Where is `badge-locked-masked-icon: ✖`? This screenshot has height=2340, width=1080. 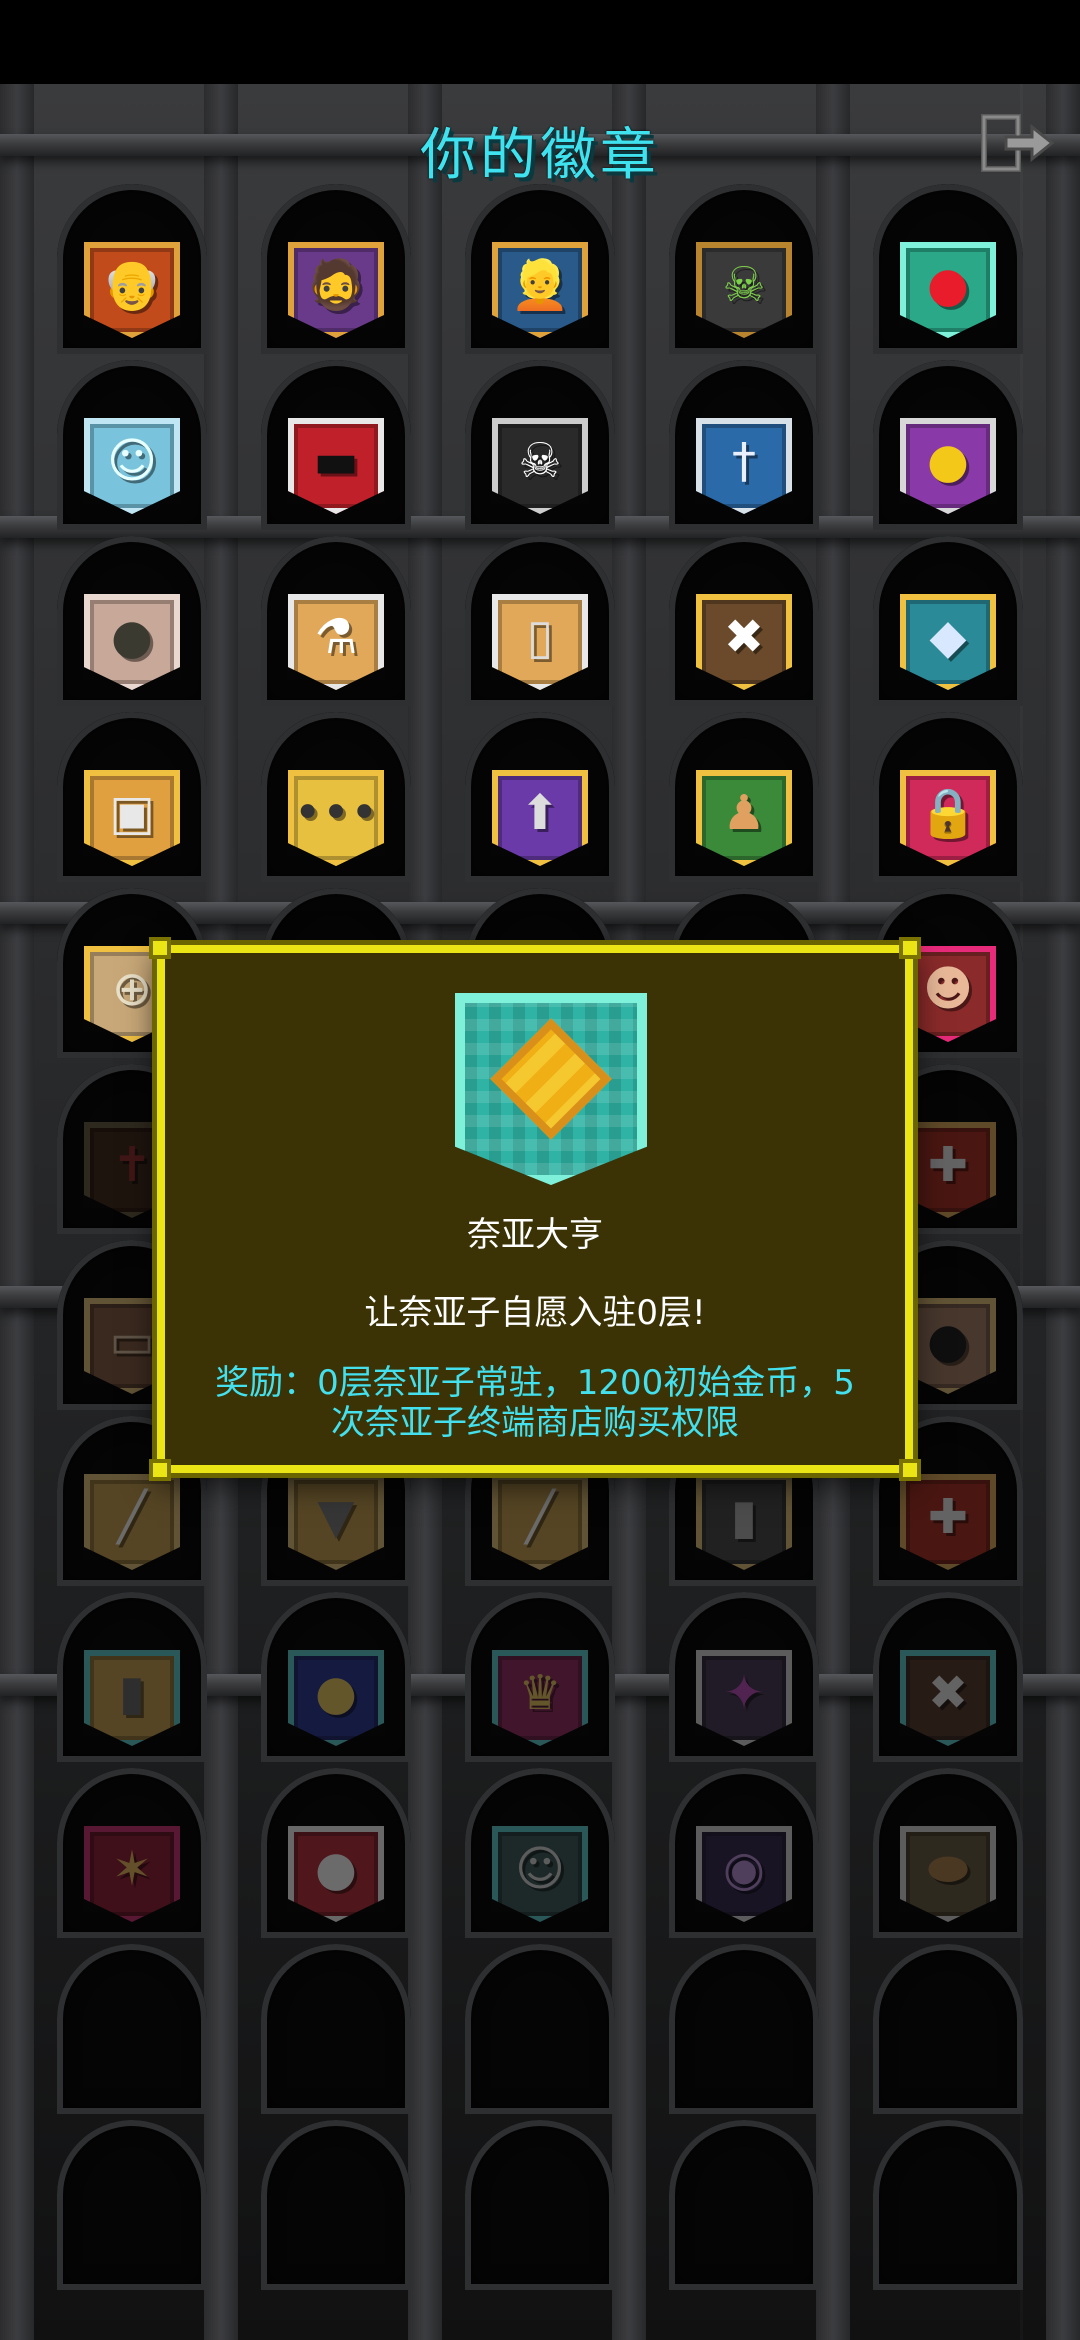
badge-locked-masked-icon: ✖ is located at coordinates (948, 1692).